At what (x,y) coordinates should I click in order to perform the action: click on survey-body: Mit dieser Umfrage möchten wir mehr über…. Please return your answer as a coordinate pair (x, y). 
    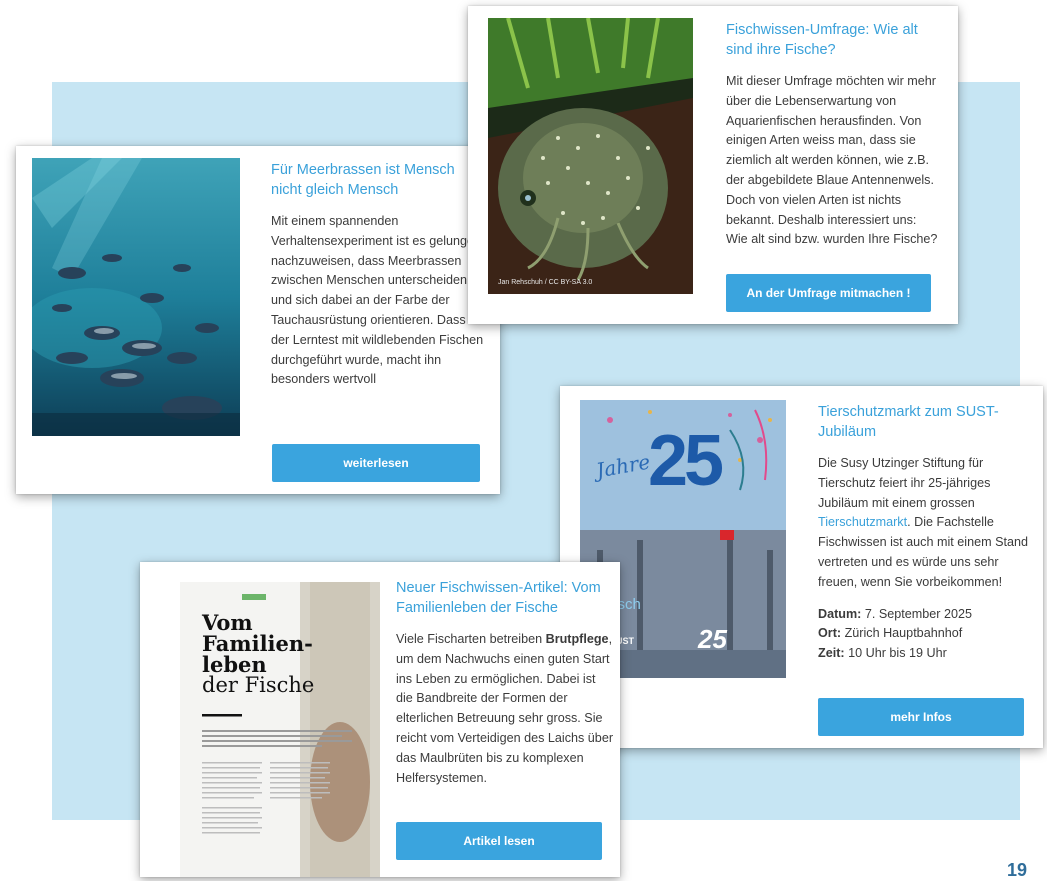
    Looking at the image, I should click on (832, 160).